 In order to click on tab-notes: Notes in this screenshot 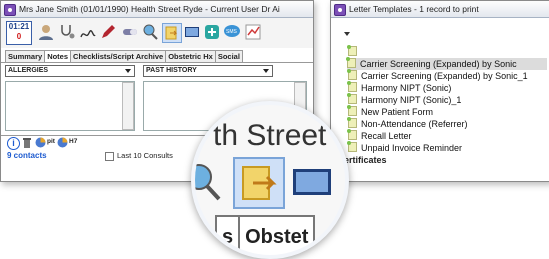, I will do `click(58, 56)`.